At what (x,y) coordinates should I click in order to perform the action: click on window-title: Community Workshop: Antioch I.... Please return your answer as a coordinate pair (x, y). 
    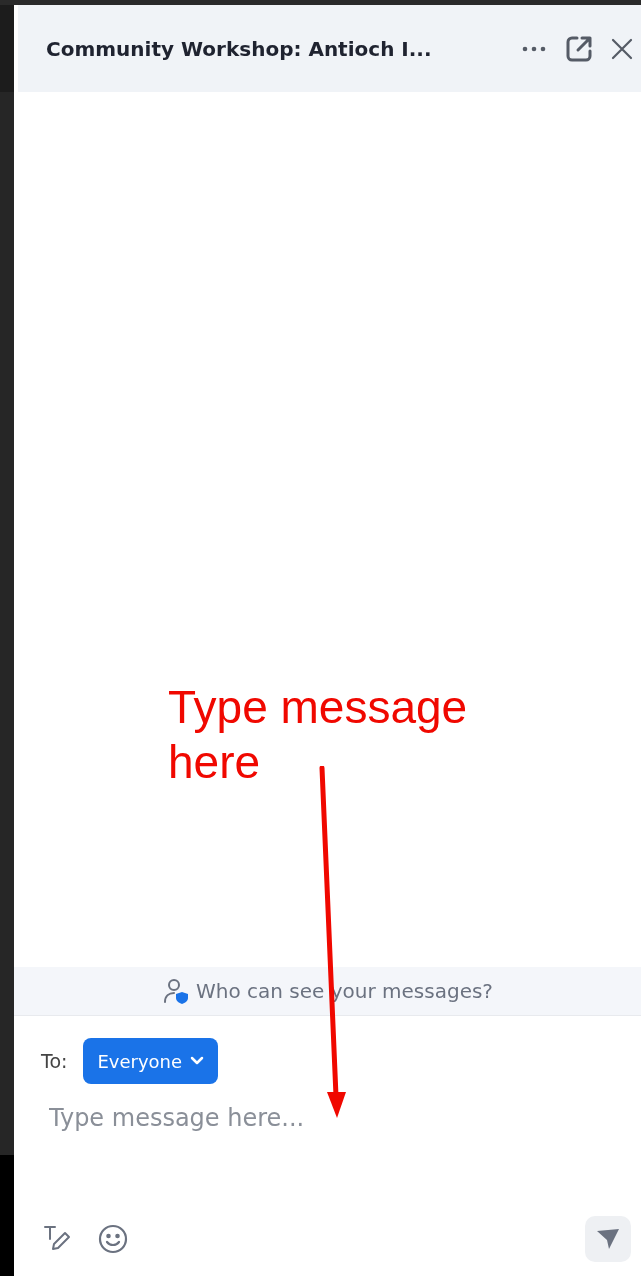
    Looking at the image, I should click on (239, 48).